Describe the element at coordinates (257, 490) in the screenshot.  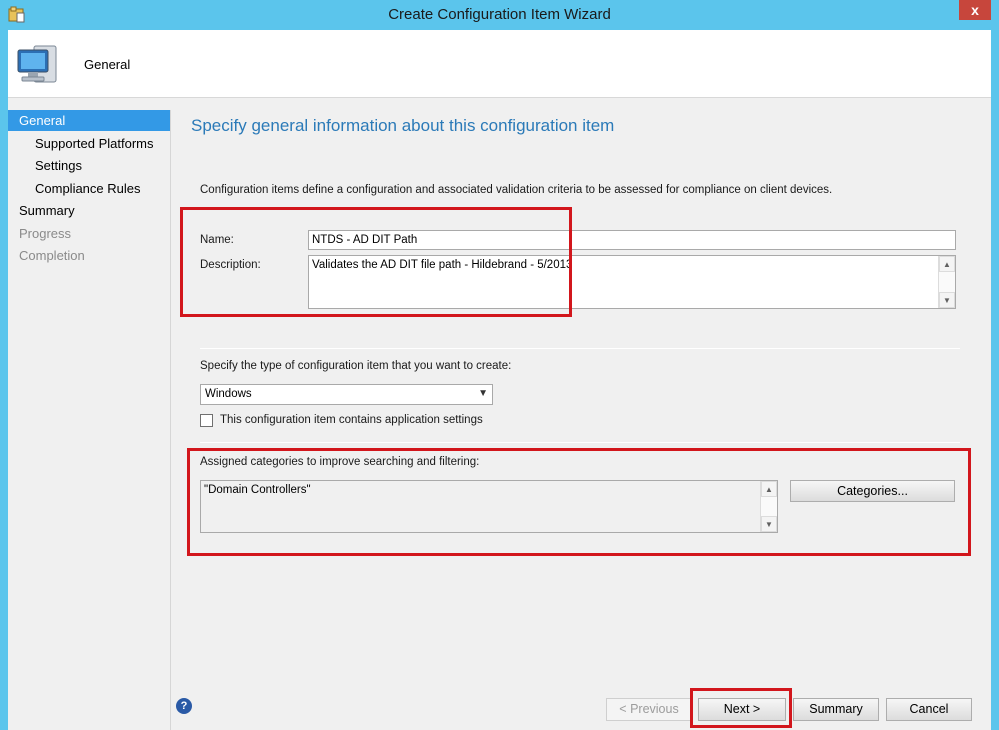
I see `categories-value: "Domain Controllers"` at that location.